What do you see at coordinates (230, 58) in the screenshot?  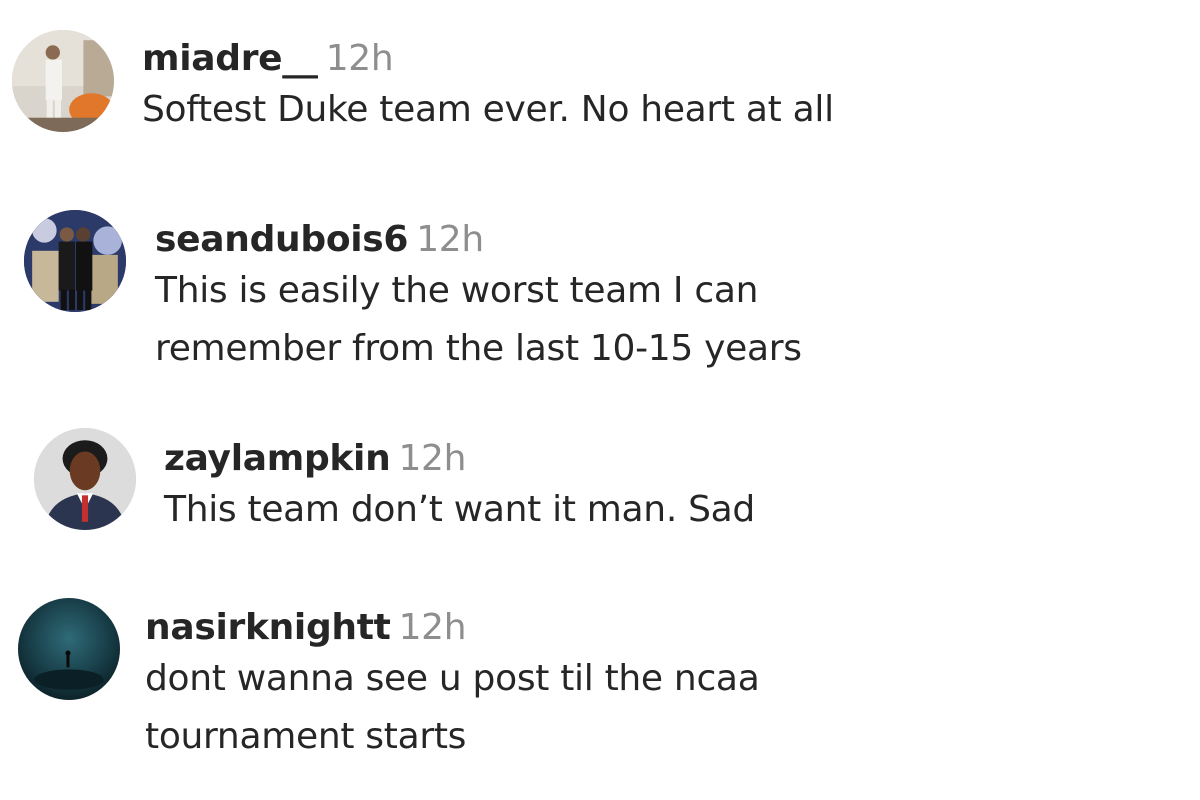 I see `username-link: miadre__` at bounding box center [230, 58].